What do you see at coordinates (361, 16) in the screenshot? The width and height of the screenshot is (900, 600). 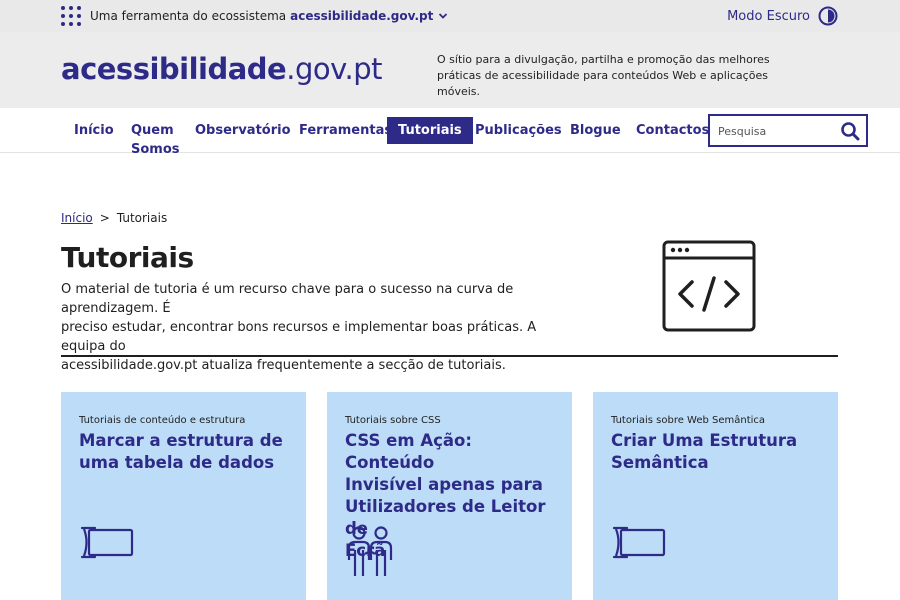 I see `ecosystem-link: acessibilidade.gov.pt` at bounding box center [361, 16].